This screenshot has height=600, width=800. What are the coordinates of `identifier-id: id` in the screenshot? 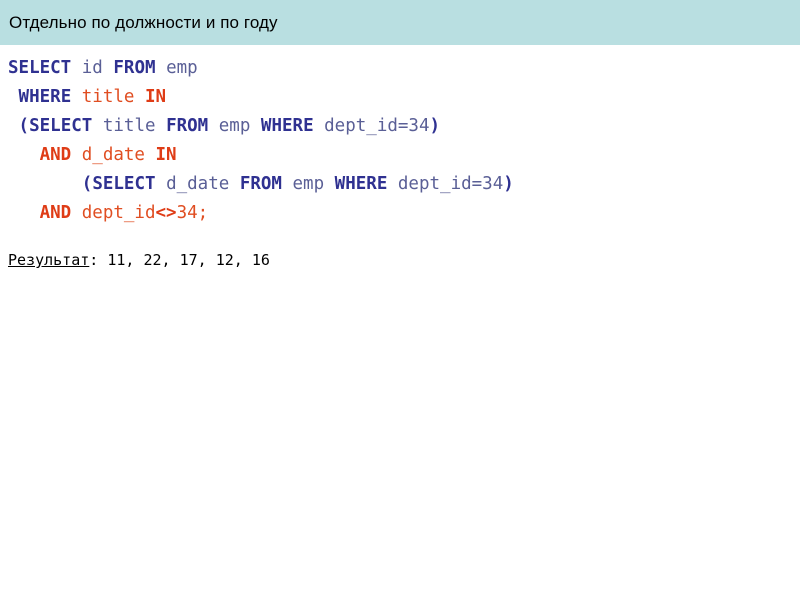 It's located at (92, 68).